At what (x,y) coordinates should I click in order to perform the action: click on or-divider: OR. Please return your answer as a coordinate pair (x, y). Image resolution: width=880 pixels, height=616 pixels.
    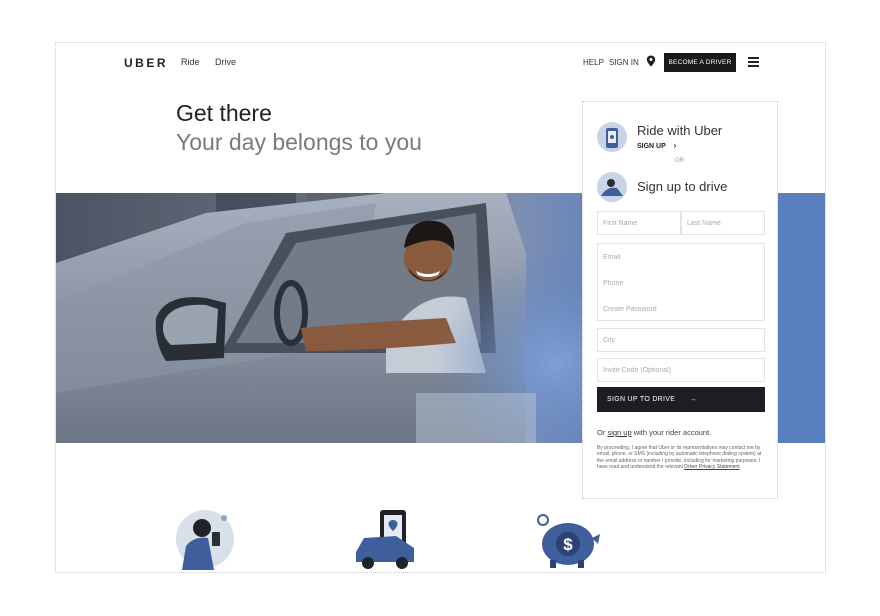
    Looking at the image, I should click on (679, 161).